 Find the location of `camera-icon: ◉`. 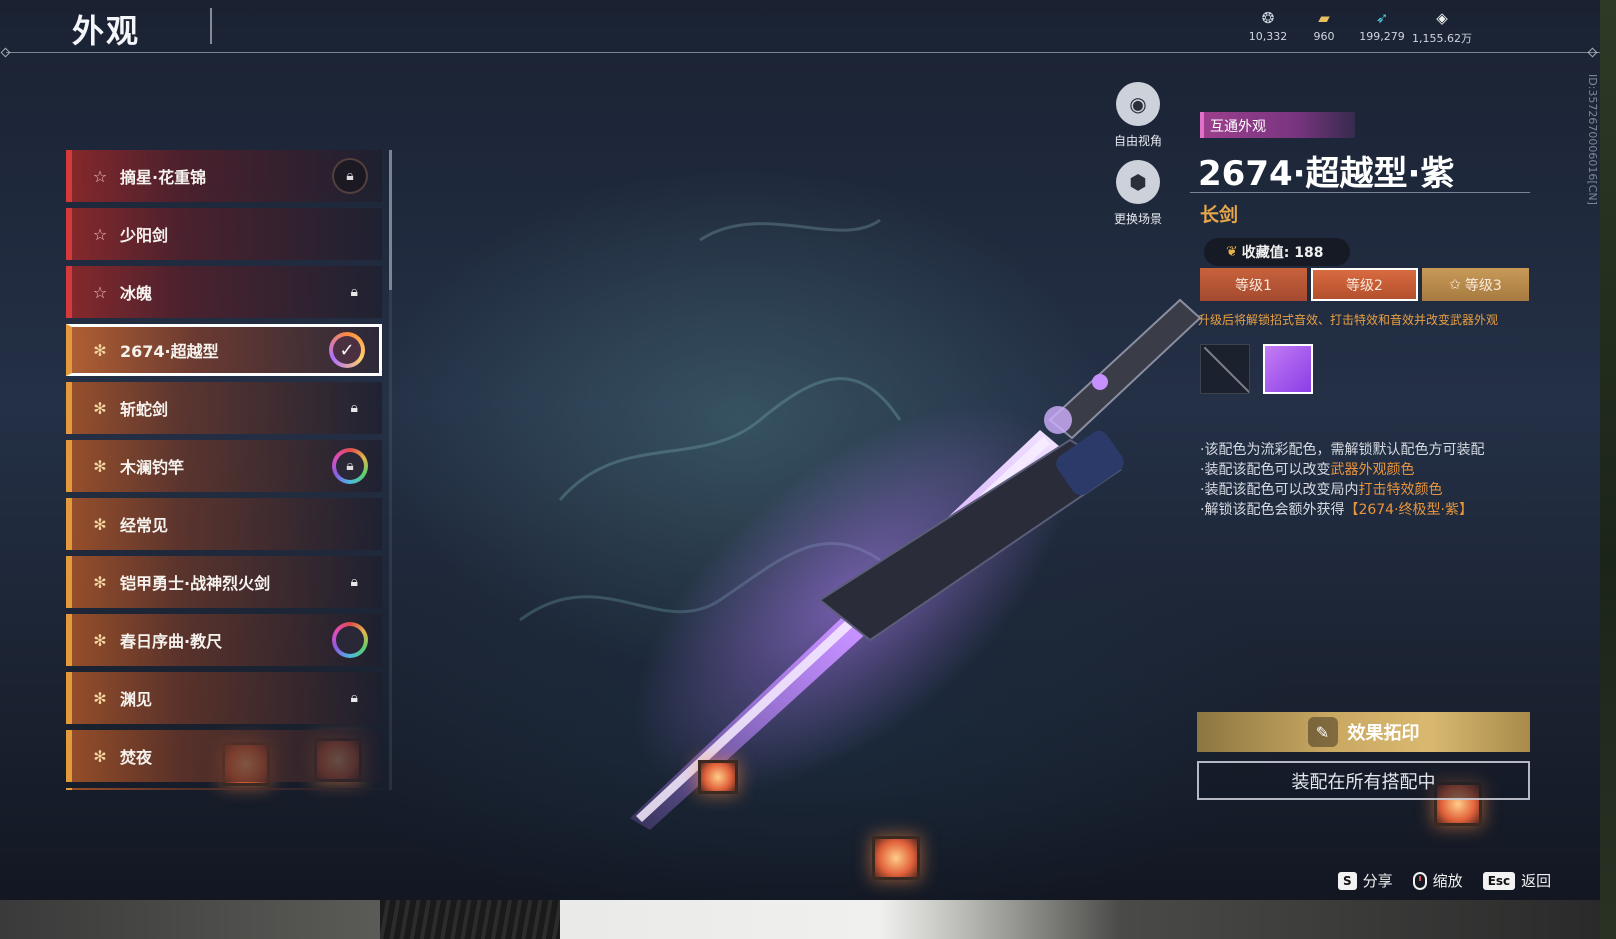

camera-icon: ◉ is located at coordinates (1138, 104).